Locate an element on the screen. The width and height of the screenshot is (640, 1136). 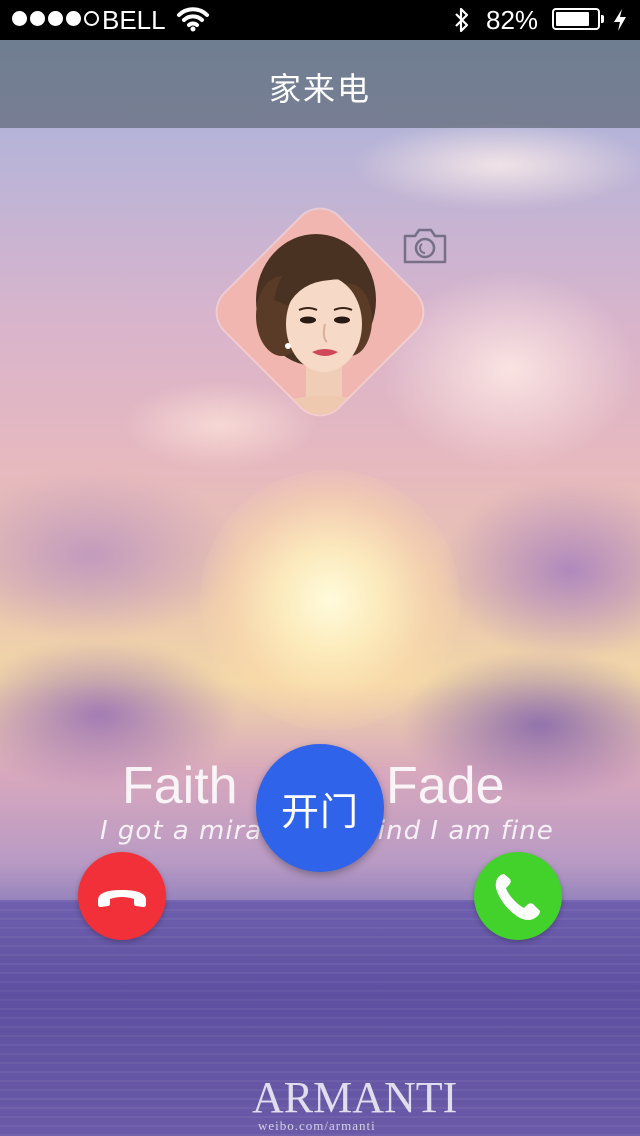
phone-accept-icon is located at coordinates (517, 897).